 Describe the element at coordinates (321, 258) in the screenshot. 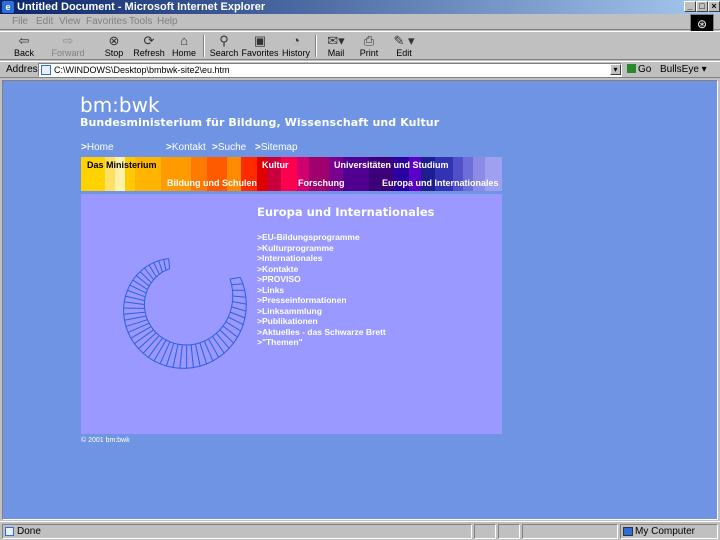

I see `link-internationales: >Internationales` at that location.